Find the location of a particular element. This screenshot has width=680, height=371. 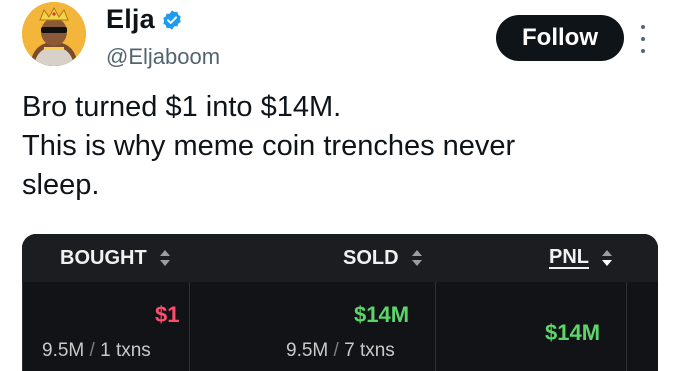

more-vertical-icon is located at coordinates (643, 39).